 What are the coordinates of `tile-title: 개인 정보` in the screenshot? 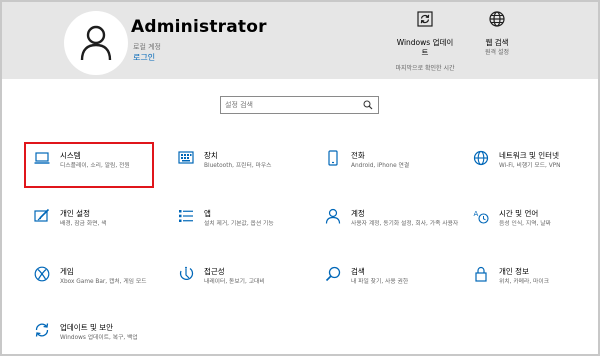 It's located at (514, 271).